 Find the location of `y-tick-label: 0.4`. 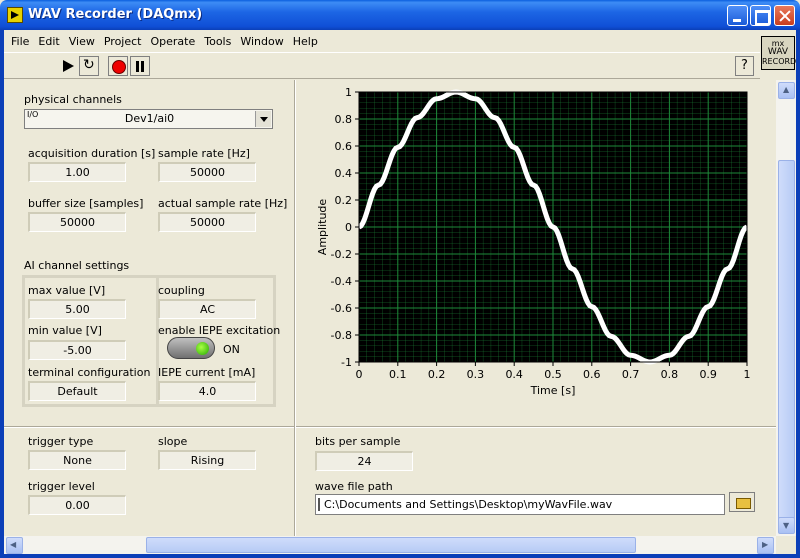

y-tick-label: 0.4 is located at coordinates (344, 173).